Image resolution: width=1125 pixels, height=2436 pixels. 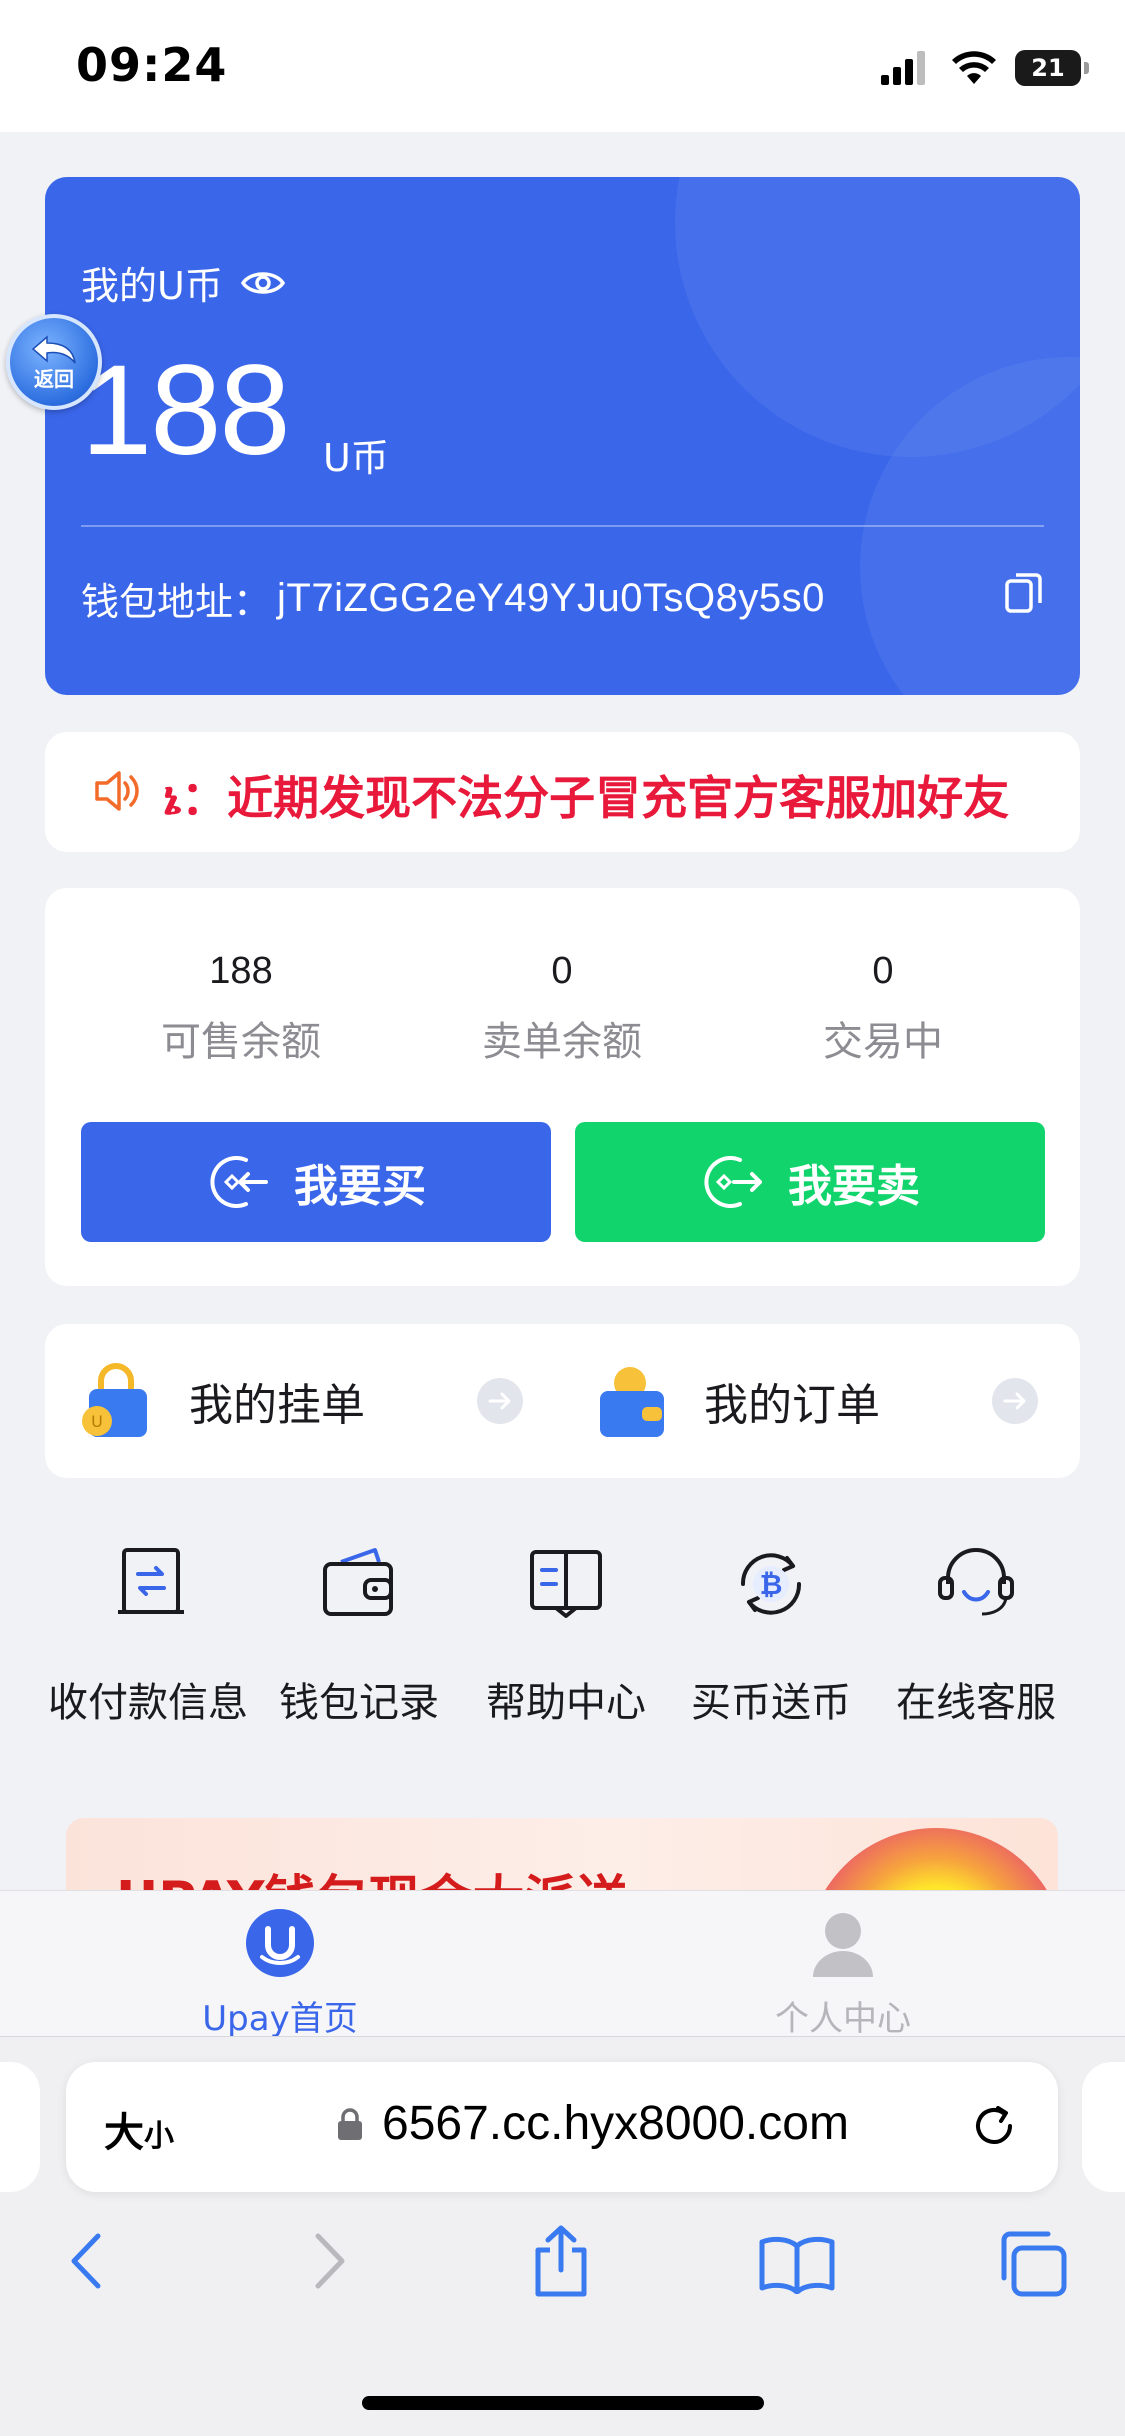 What do you see at coordinates (148, 1703) in the screenshot?
I see `grid-label: 收付款信息` at bounding box center [148, 1703].